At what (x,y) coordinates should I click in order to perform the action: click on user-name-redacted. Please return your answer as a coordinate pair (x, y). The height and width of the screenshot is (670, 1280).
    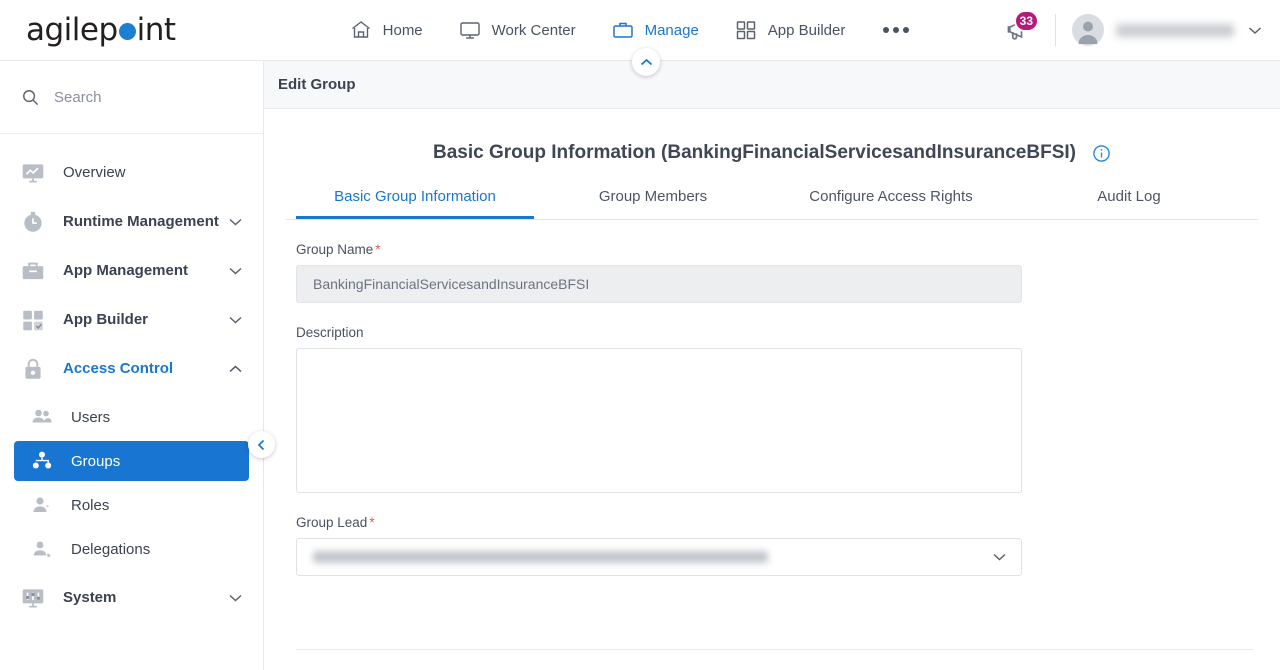
    Looking at the image, I should click on (1175, 30).